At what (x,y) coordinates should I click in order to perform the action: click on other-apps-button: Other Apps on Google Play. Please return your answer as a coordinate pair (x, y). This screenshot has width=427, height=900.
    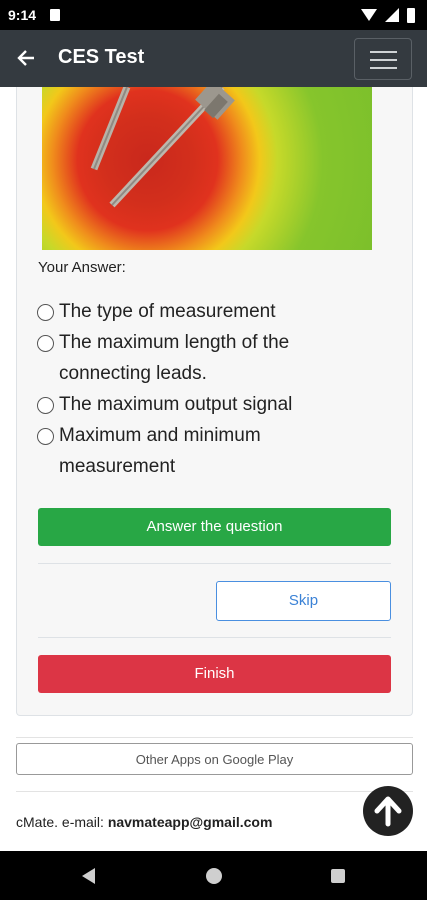
    Looking at the image, I should click on (214, 759).